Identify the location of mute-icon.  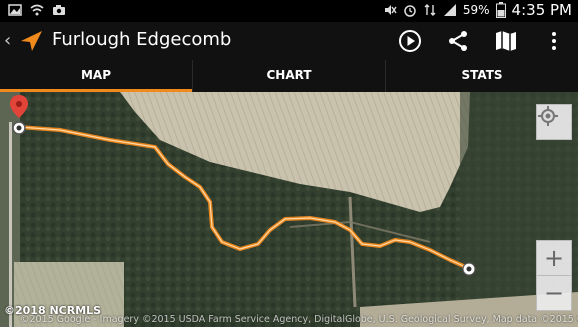
(390, 10).